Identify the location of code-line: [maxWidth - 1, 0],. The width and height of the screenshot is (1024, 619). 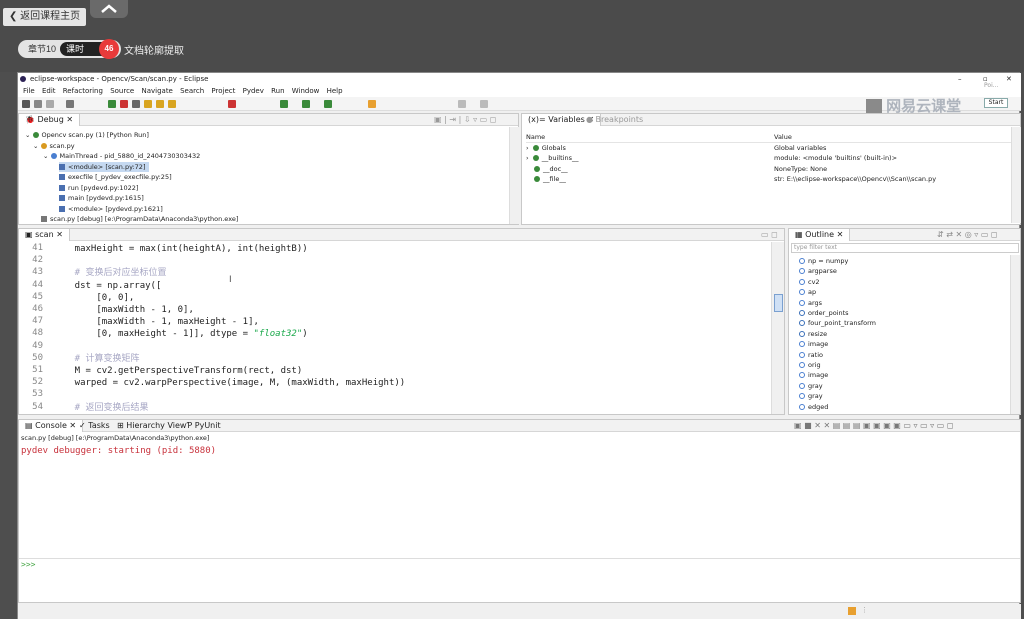
(123, 310).